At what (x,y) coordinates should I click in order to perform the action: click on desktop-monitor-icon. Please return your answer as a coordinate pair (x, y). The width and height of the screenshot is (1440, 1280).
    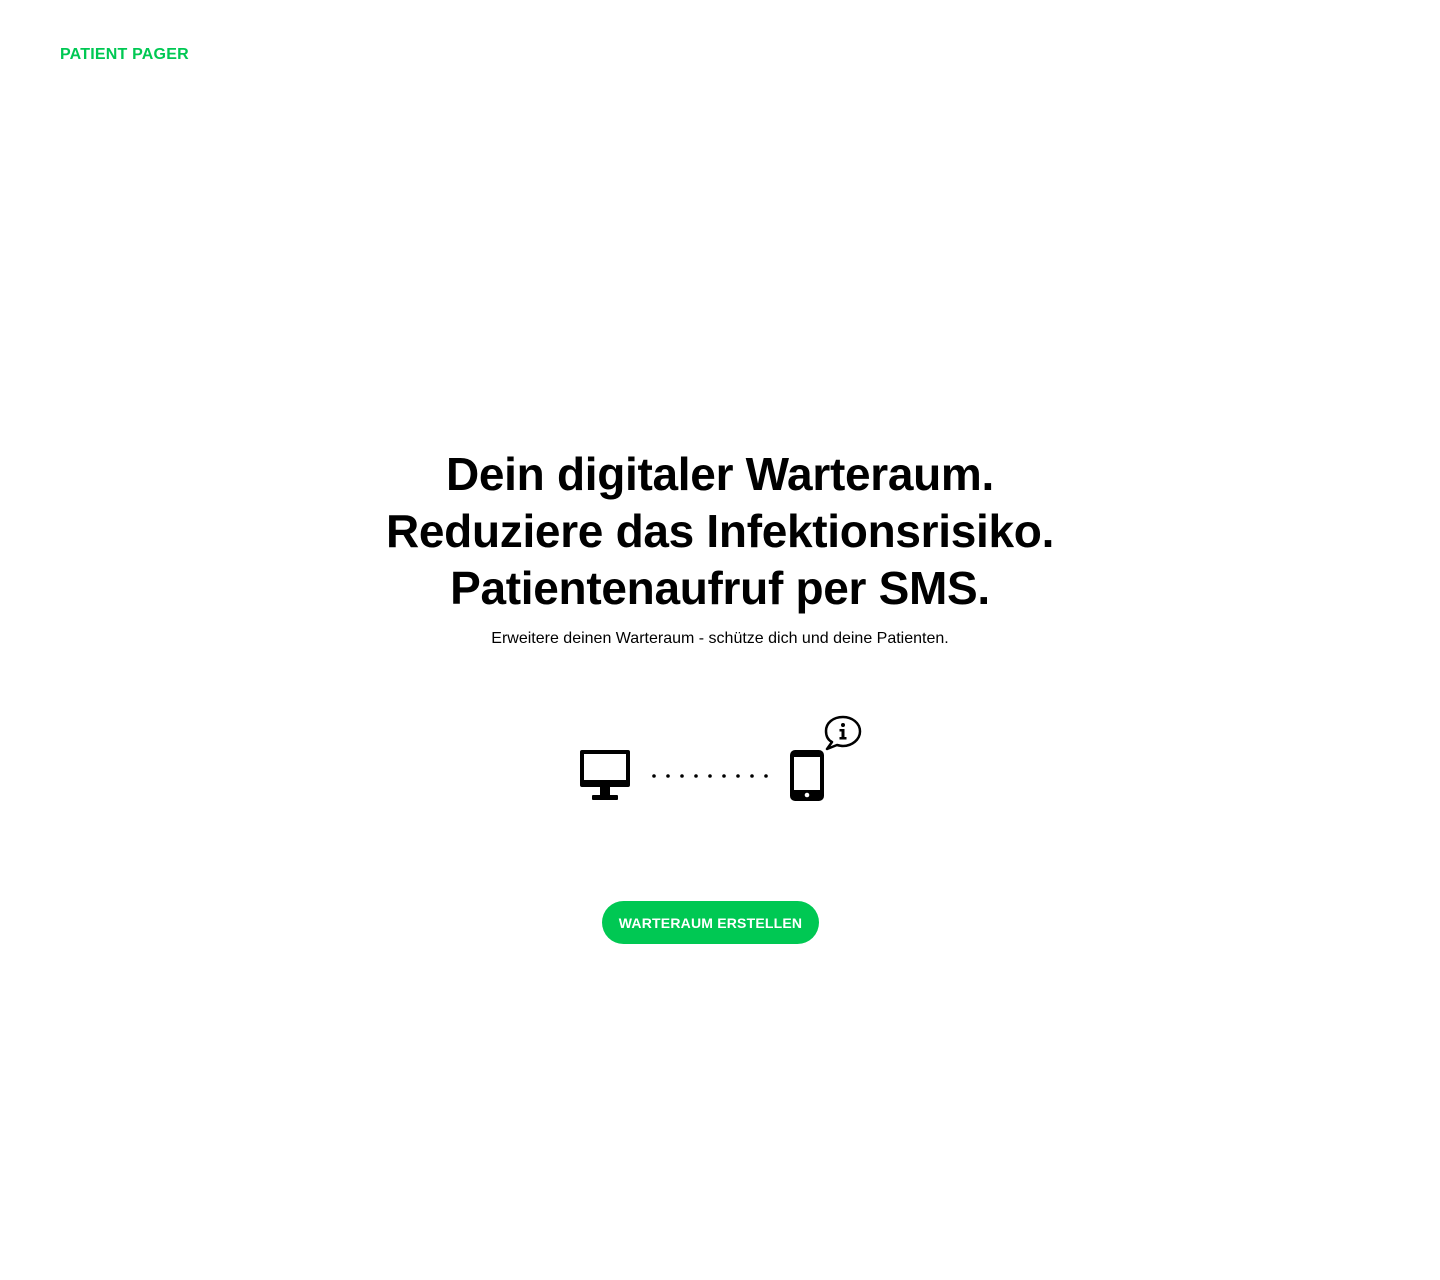
    Looking at the image, I should click on (605, 775).